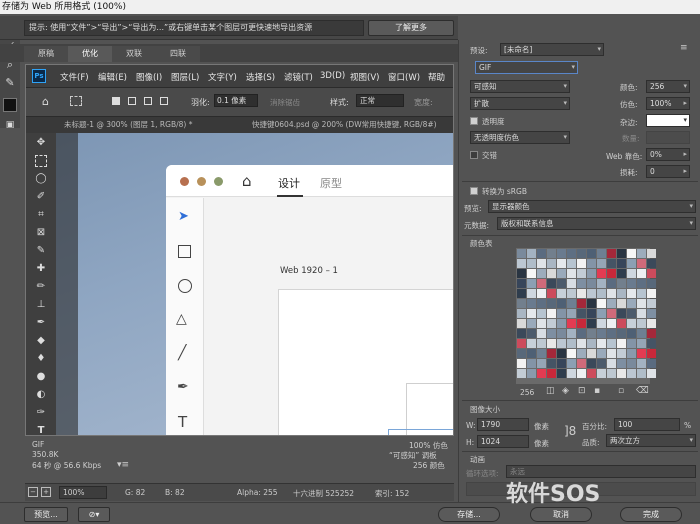 This screenshot has height=524, width=700. What do you see at coordinates (621, 391) in the screenshot?
I see `new-color-icon: ▫` at bounding box center [621, 391].